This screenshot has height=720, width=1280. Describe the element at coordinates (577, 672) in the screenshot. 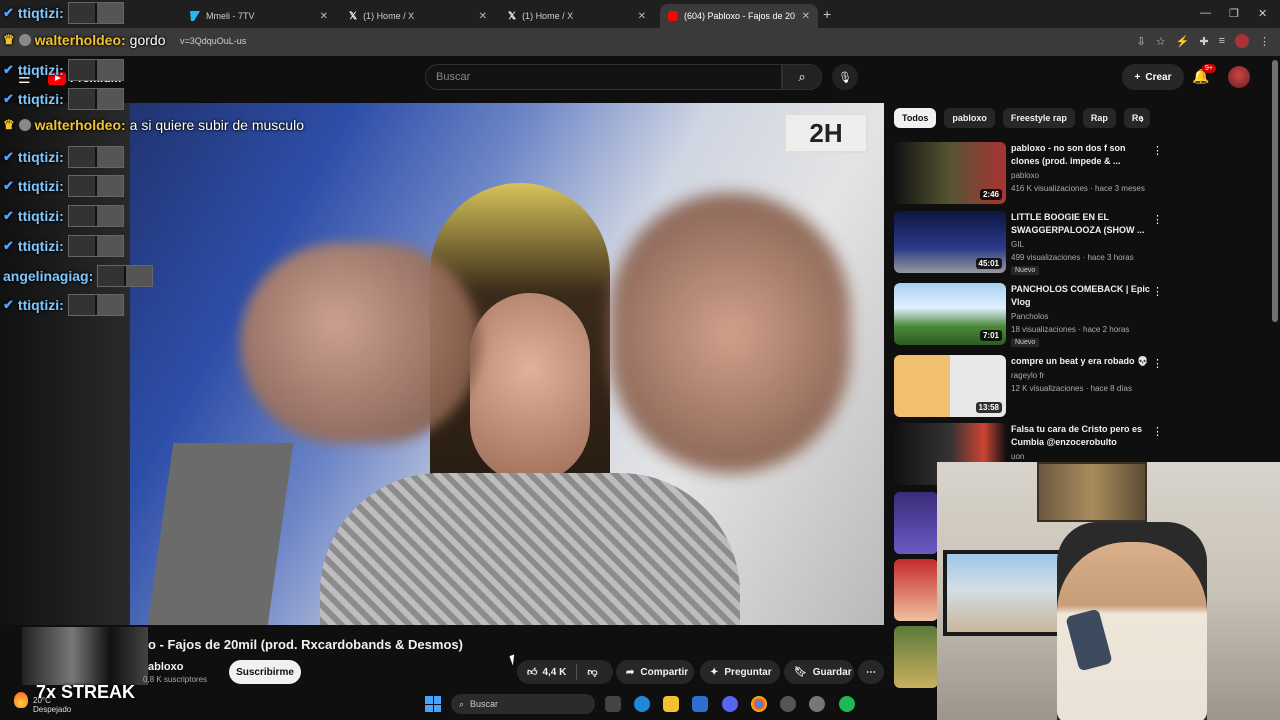

I see `like-divider` at that location.